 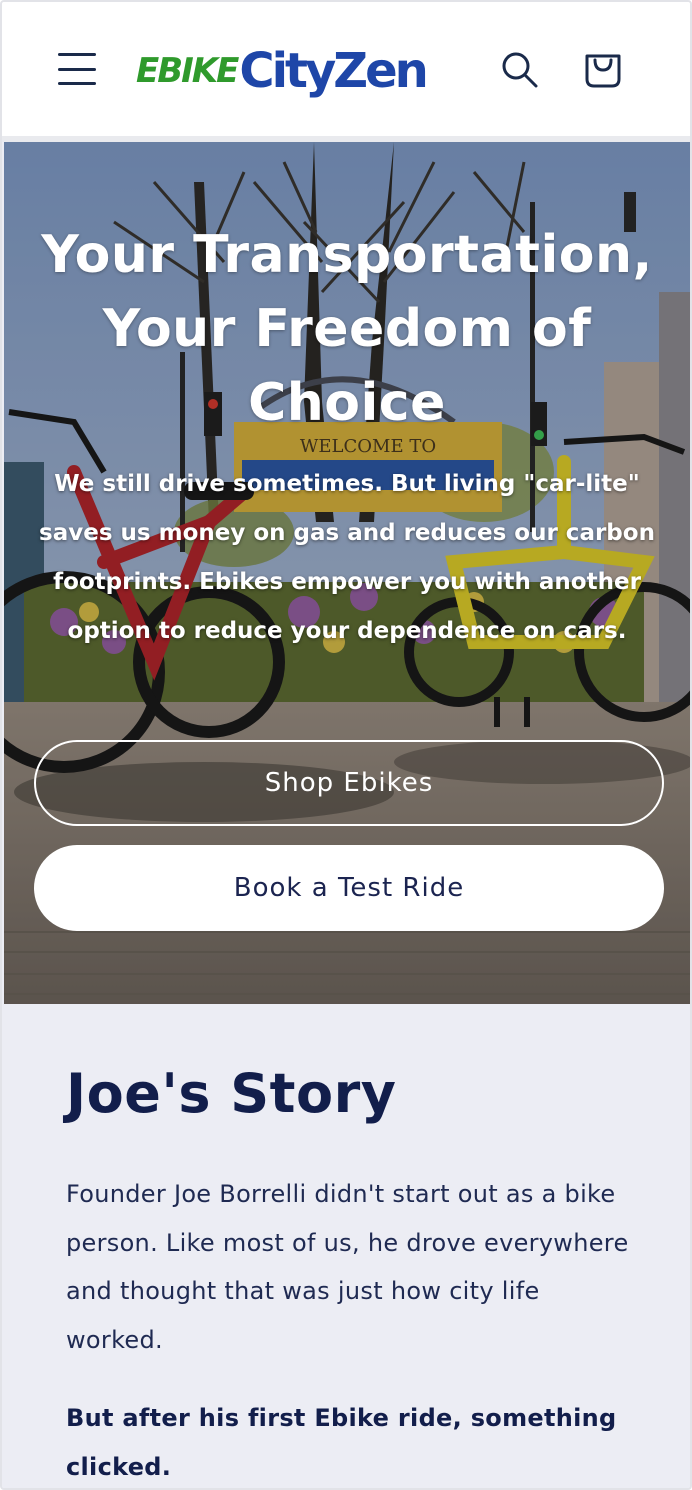 What do you see at coordinates (77, 69) in the screenshot?
I see `hamburger-menu-icon` at bounding box center [77, 69].